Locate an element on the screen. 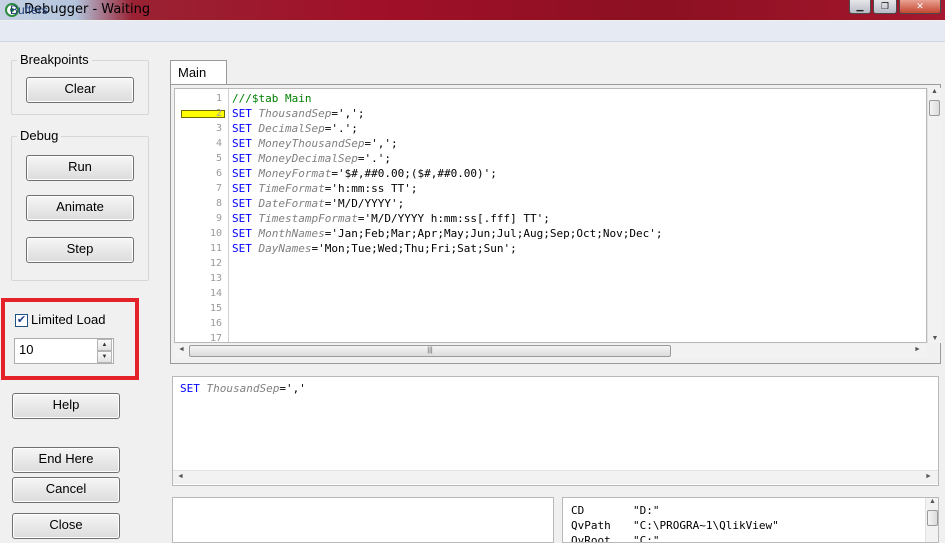 The height and width of the screenshot is (543, 945). maximize-icon: ❐ is located at coordinates (885, 7).